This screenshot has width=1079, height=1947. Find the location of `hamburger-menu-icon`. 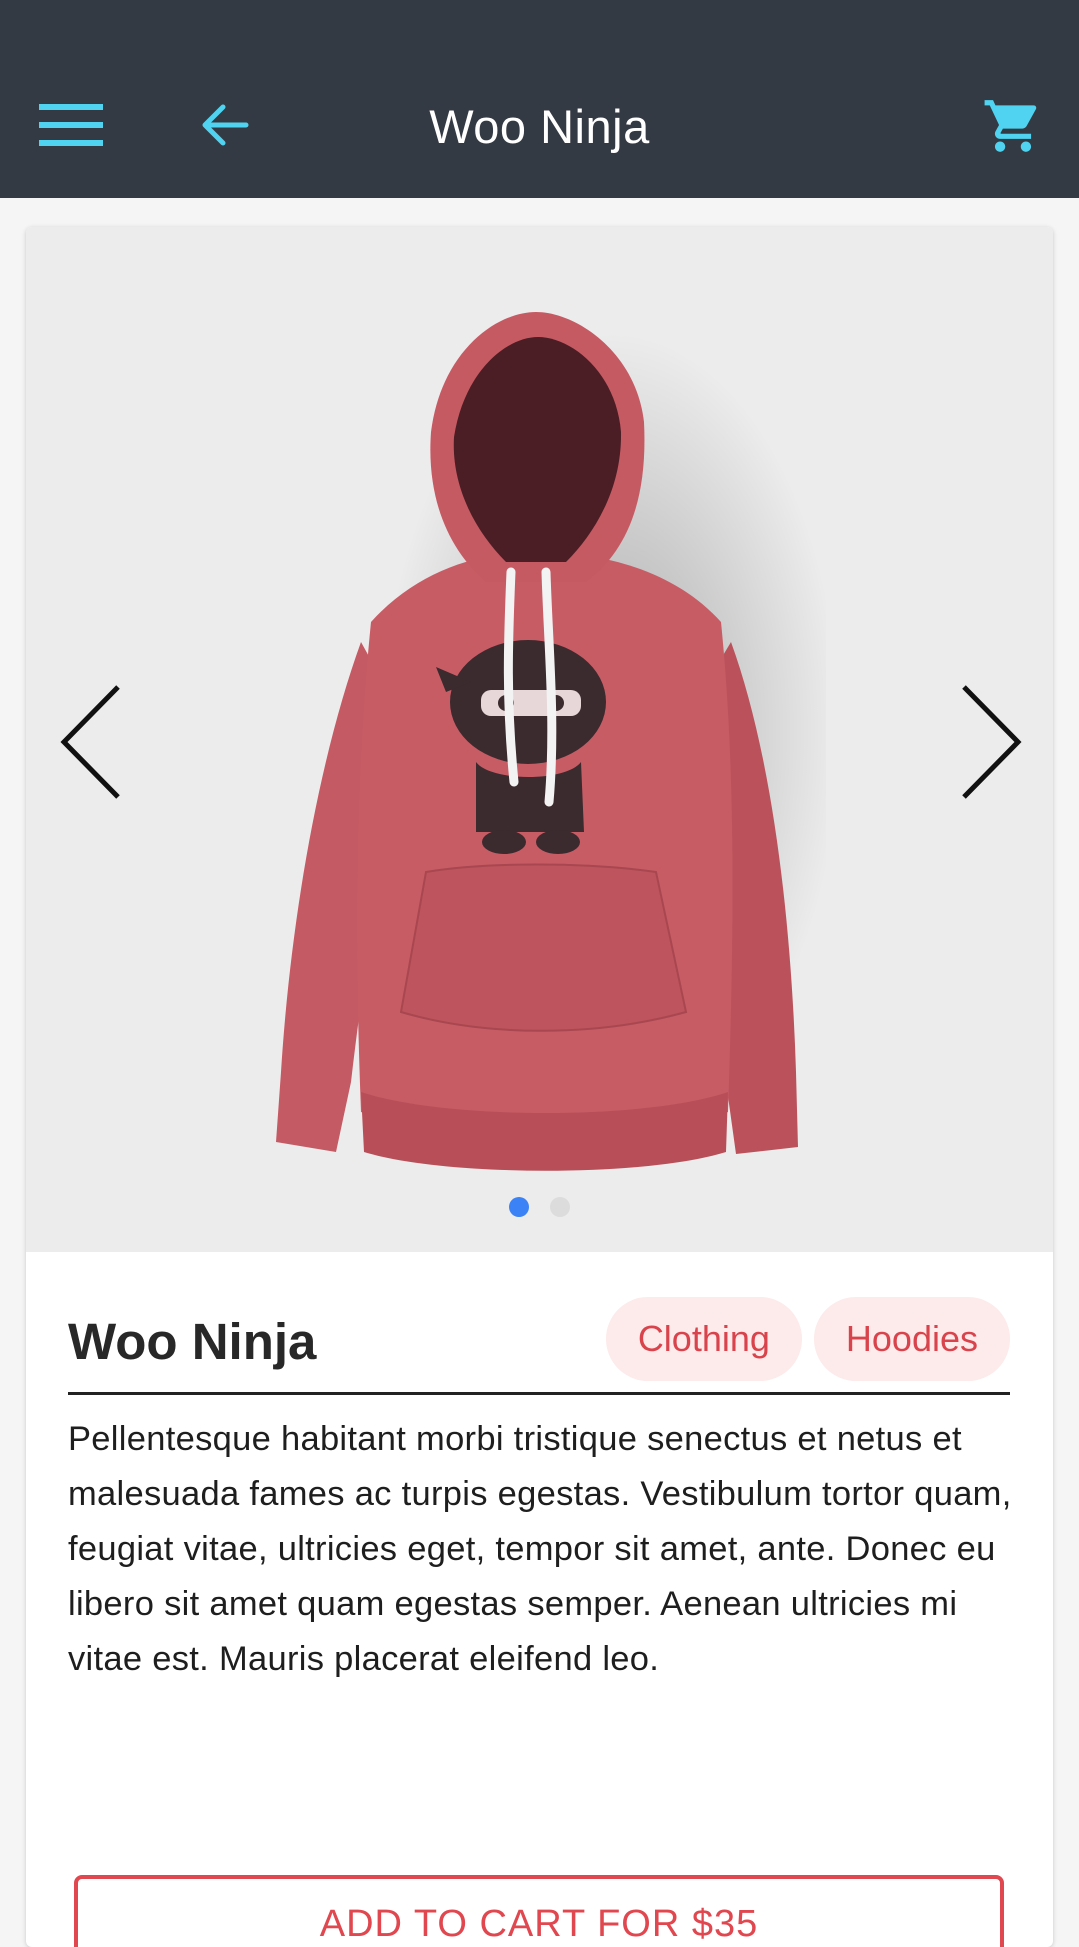

hamburger-menu-icon is located at coordinates (71, 125).